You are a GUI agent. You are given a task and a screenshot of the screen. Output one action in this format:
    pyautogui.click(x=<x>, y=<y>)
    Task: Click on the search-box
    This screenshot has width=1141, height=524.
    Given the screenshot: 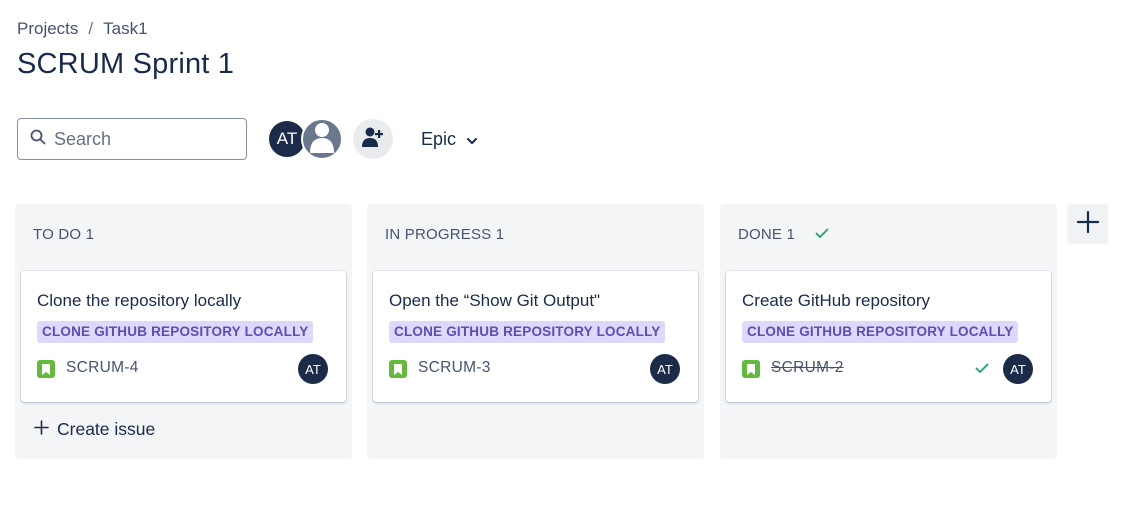 What is the action you would take?
    pyautogui.click(x=132, y=139)
    